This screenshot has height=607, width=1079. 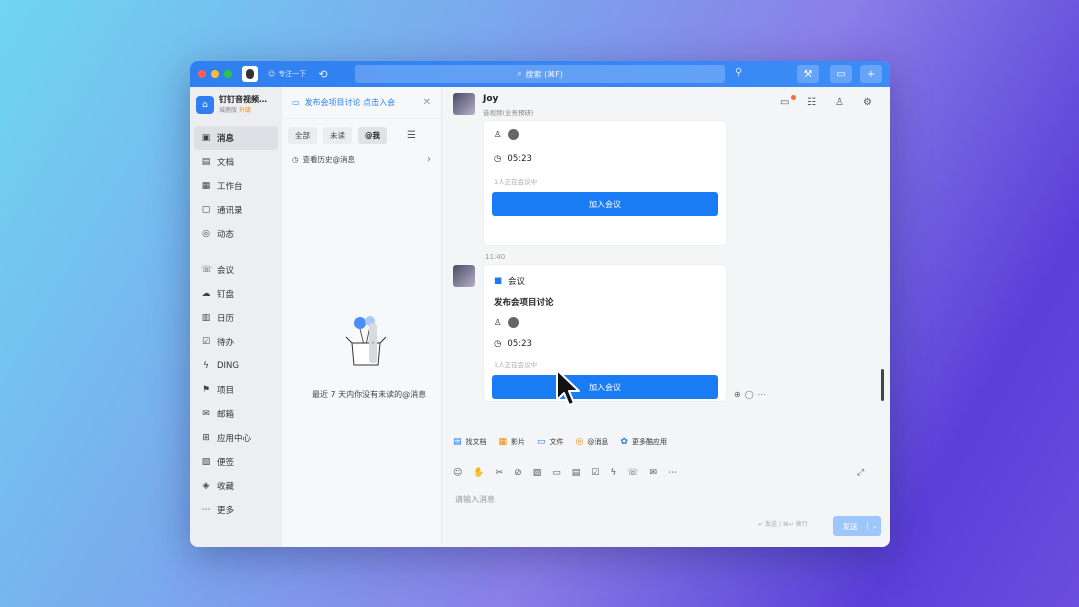 I want to click on nav-label: 日历, so click(x=226, y=319).